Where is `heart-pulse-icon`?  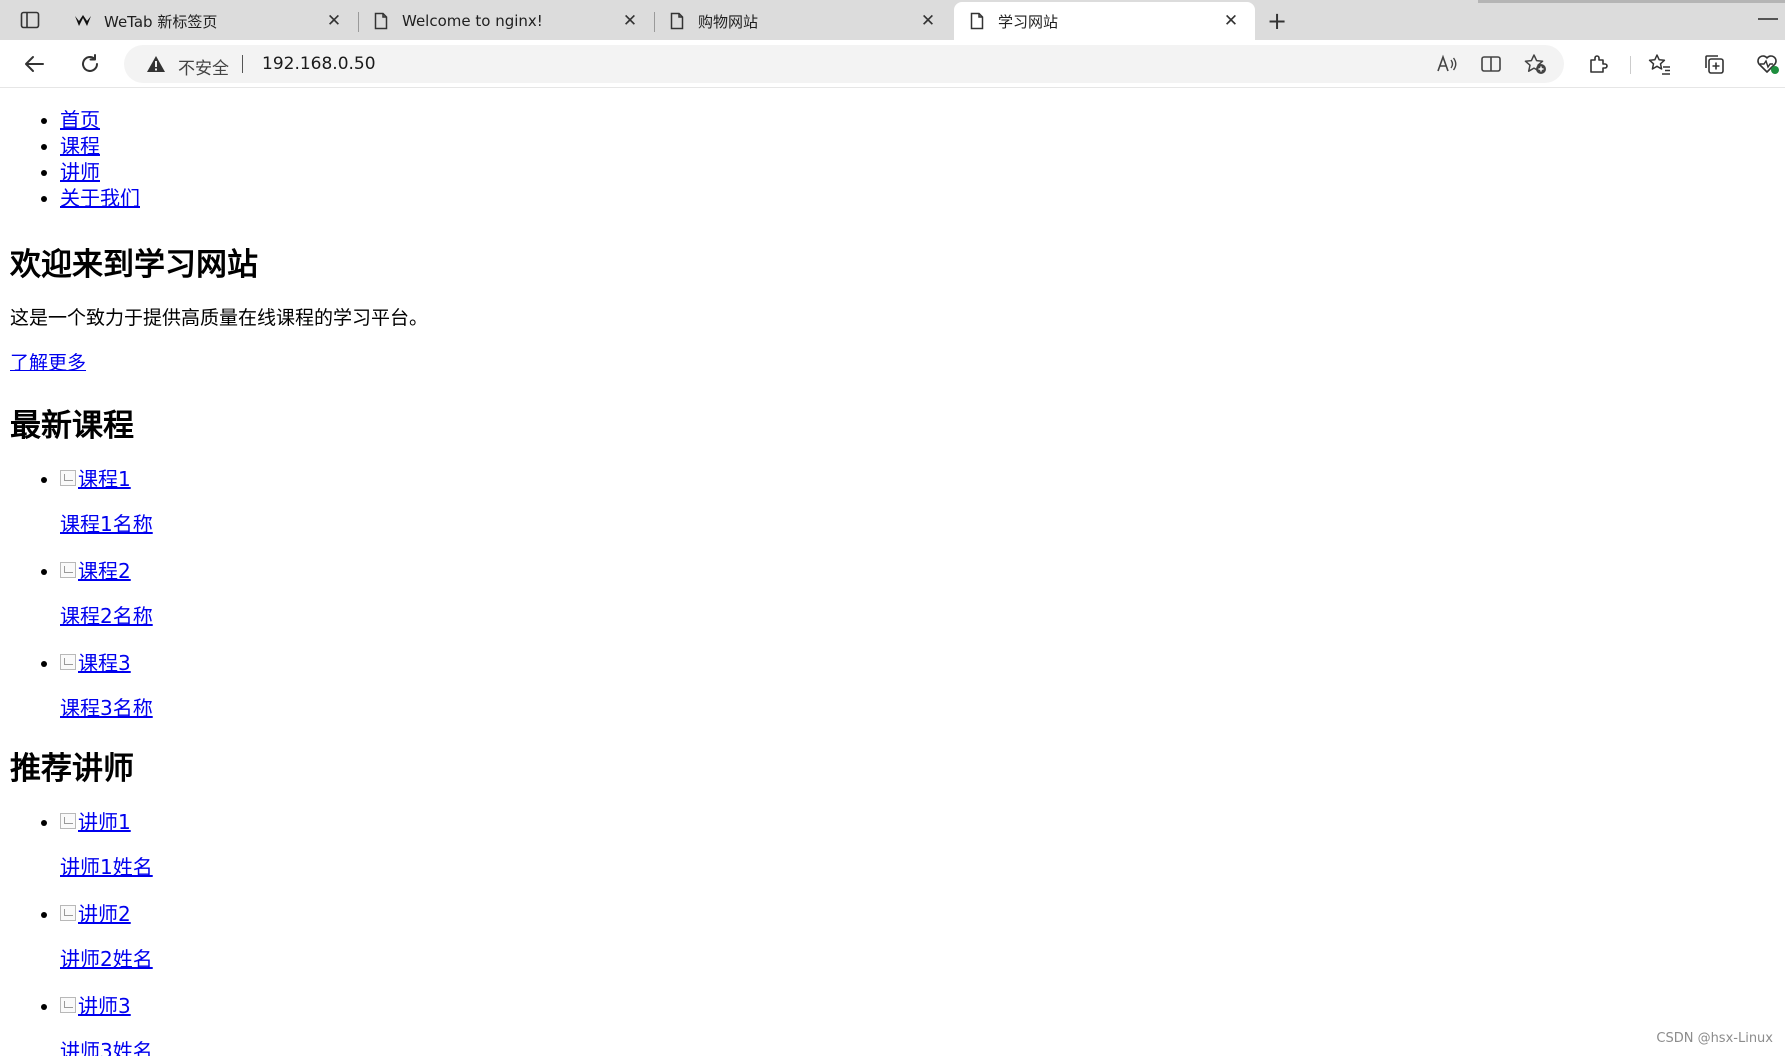 heart-pulse-icon is located at coordinates (1768, 64).